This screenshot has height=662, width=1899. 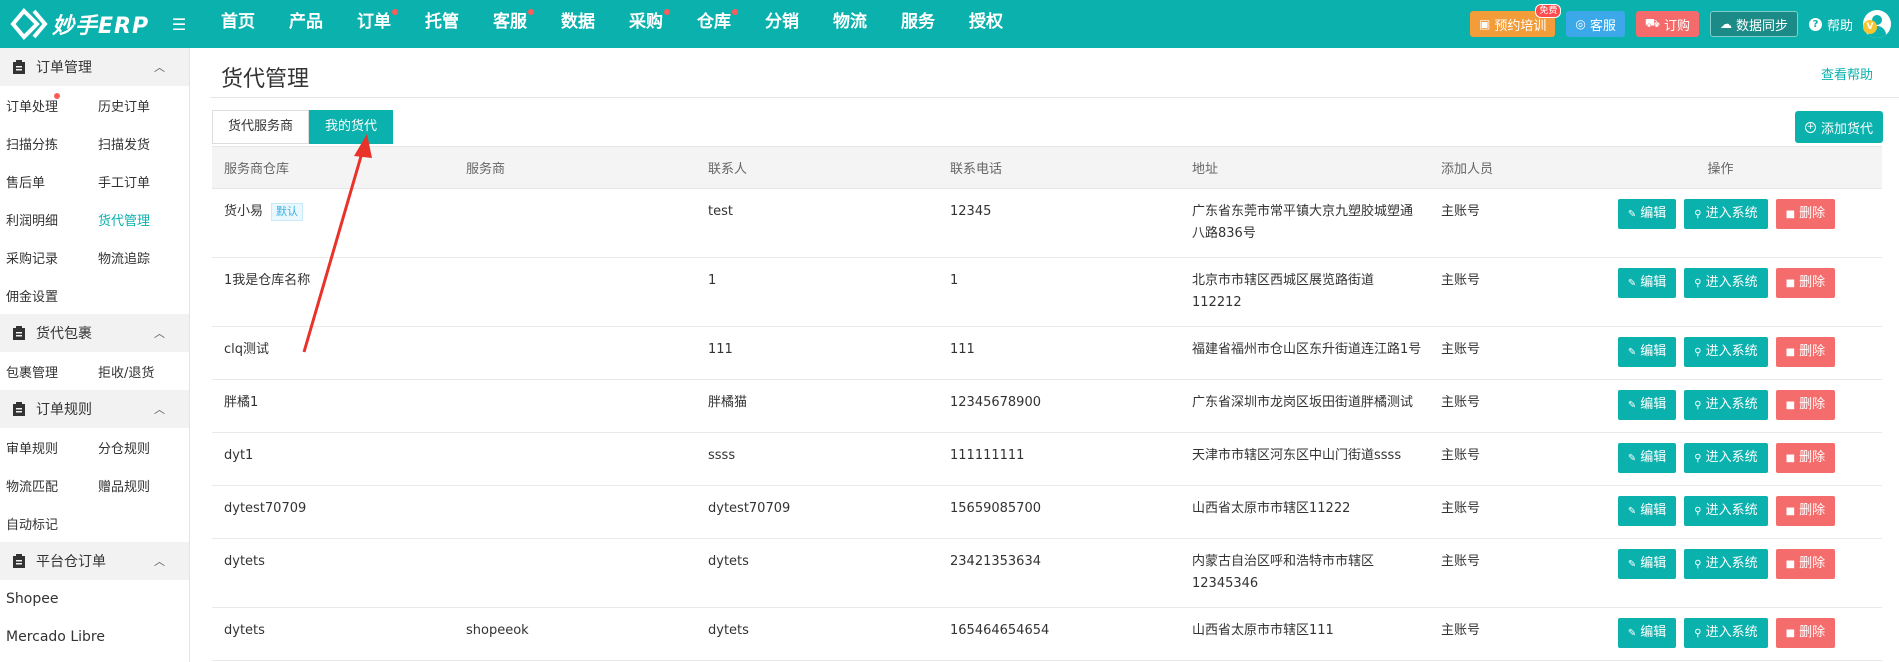 I want to click on nav-item-7: 仓库, so click(x=714, y=24).